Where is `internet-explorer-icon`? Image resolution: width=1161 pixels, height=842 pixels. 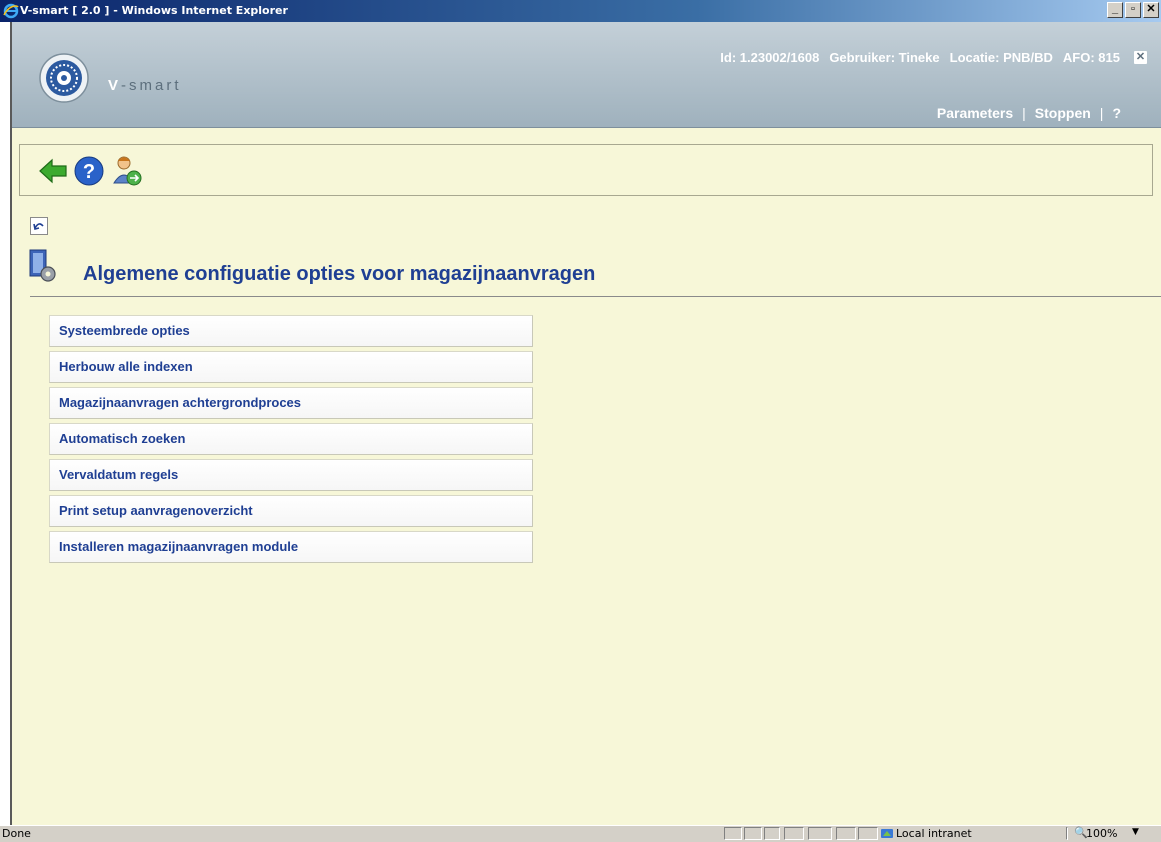
internet-explorer-icon is located at coordinates (11, 11).